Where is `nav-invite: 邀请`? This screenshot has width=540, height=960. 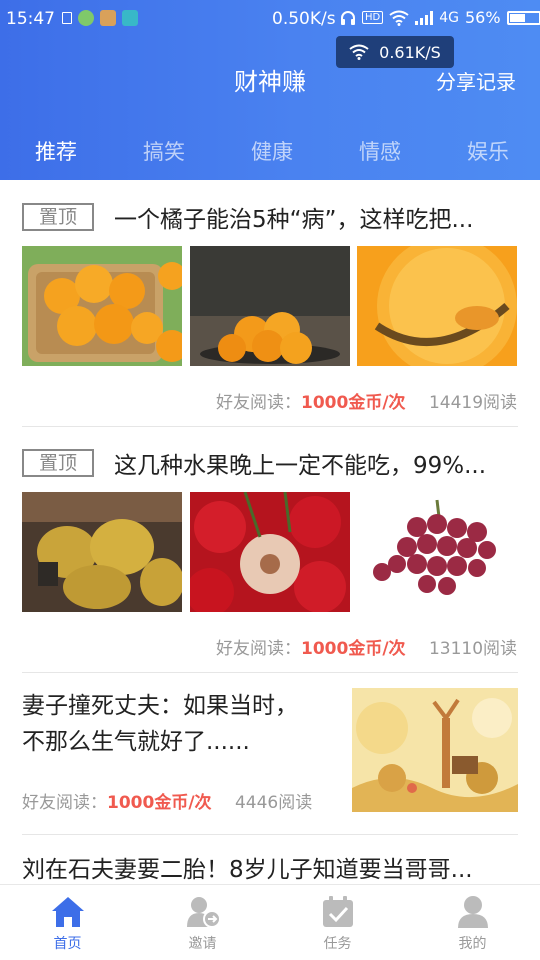
nav-invite: 邀请 is located at coordinates (202, 922).